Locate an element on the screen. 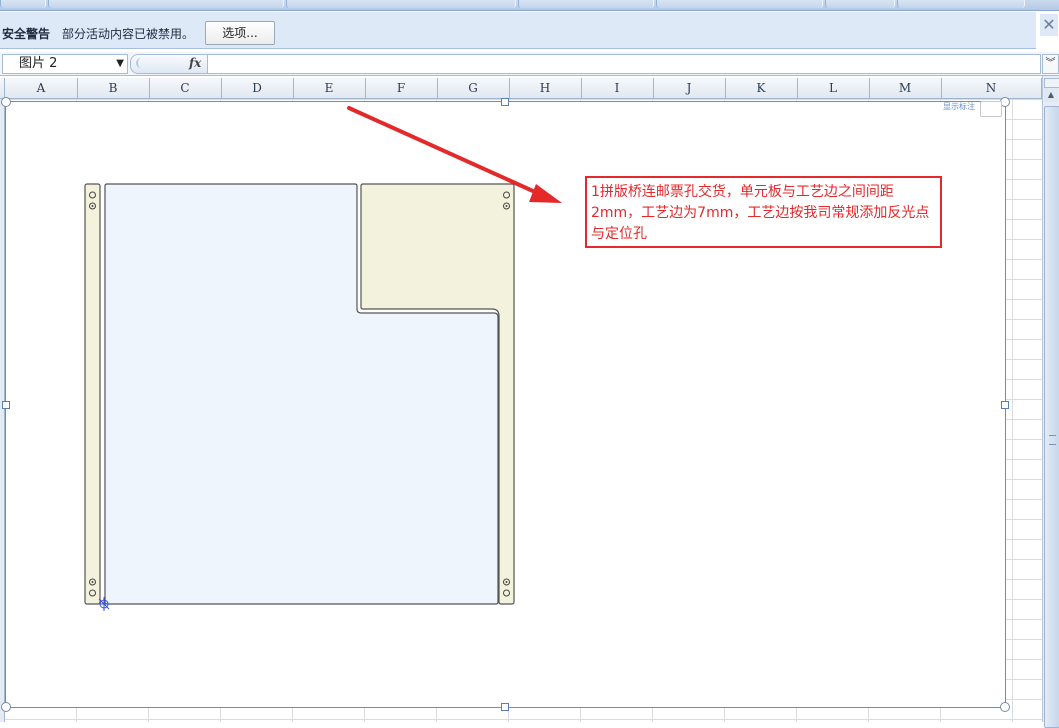  ribbon-strip is located at coordinates (529, 5).